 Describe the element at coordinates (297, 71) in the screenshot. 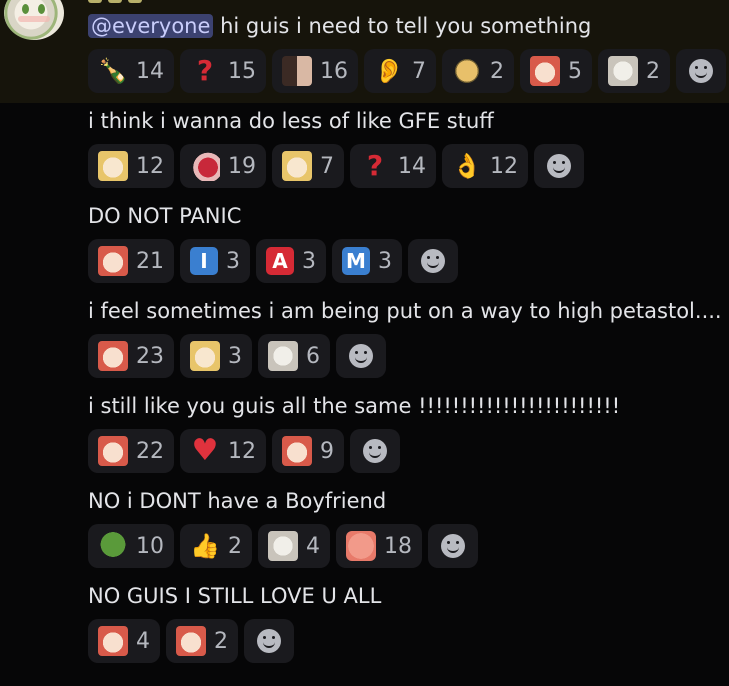

I see `dark-anime-face-emoji-icon` at that location.